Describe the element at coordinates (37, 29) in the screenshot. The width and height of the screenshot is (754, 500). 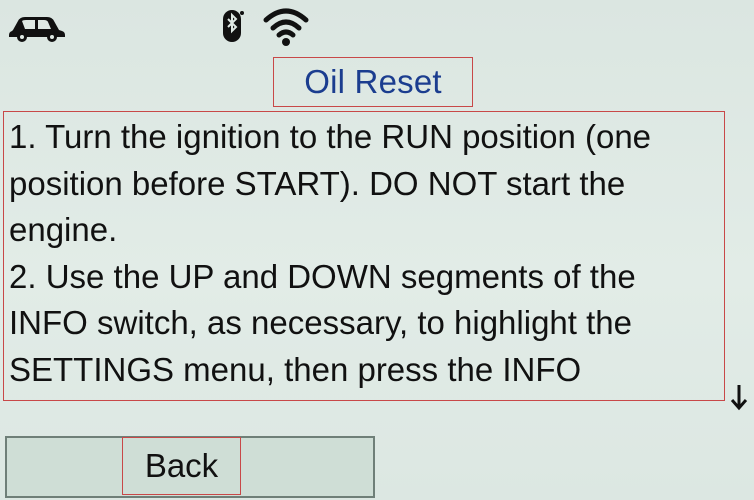
I see `car-icon` at that location.